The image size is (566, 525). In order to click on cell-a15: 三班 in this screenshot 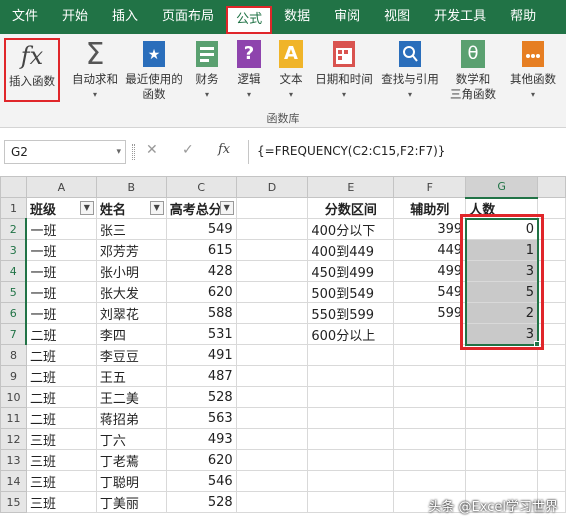, I will do `click(61, 502)`.